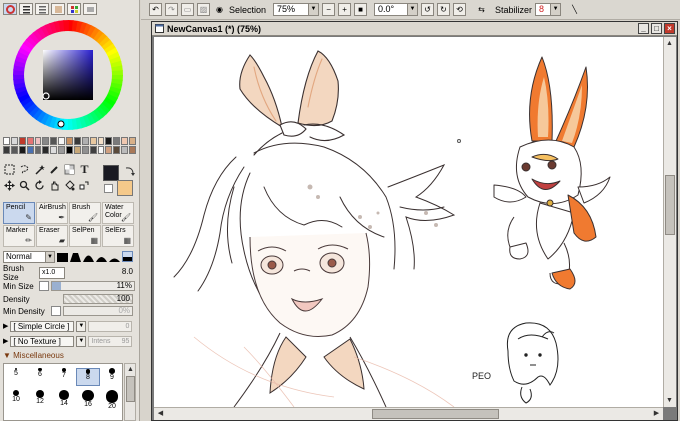 The width and height of the screenshot is (680, 421). I want to click on rotation-select: 0.0° ▼, so click(396, 9).